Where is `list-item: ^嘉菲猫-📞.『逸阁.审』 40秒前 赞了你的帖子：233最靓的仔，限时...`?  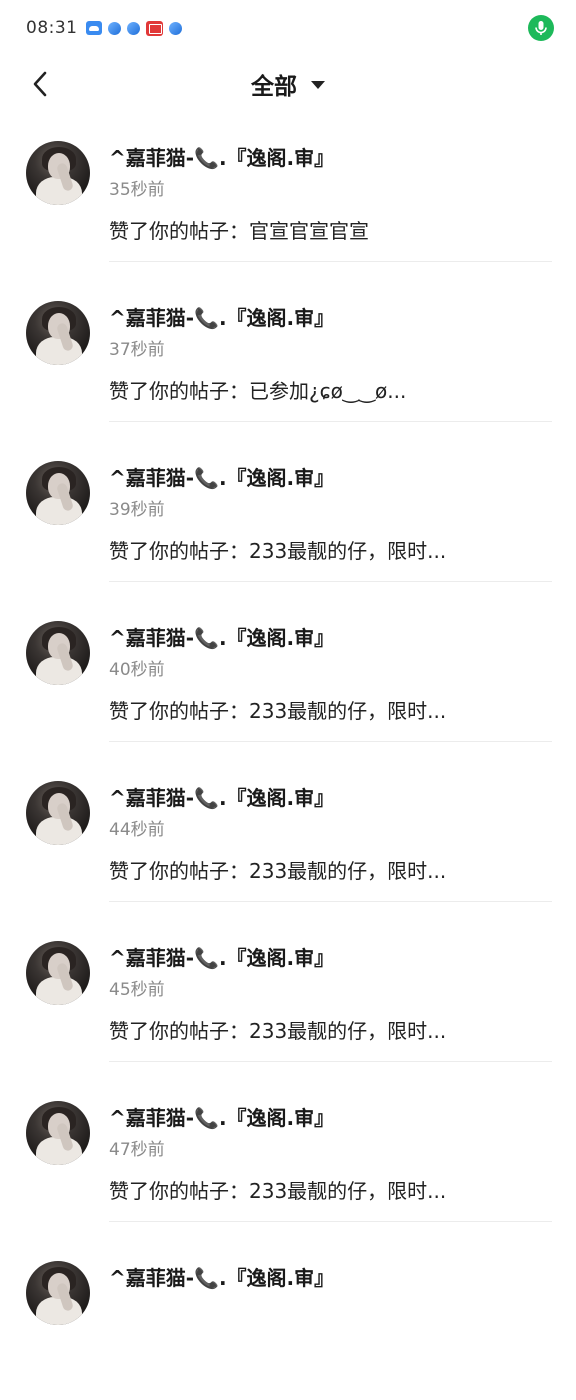 list-item: ^嘉菲猫-📞.『逸阁.审』 40秒前 赞了你的帖子：233最靓的仔，限时... is located at coordinates (288, 680).